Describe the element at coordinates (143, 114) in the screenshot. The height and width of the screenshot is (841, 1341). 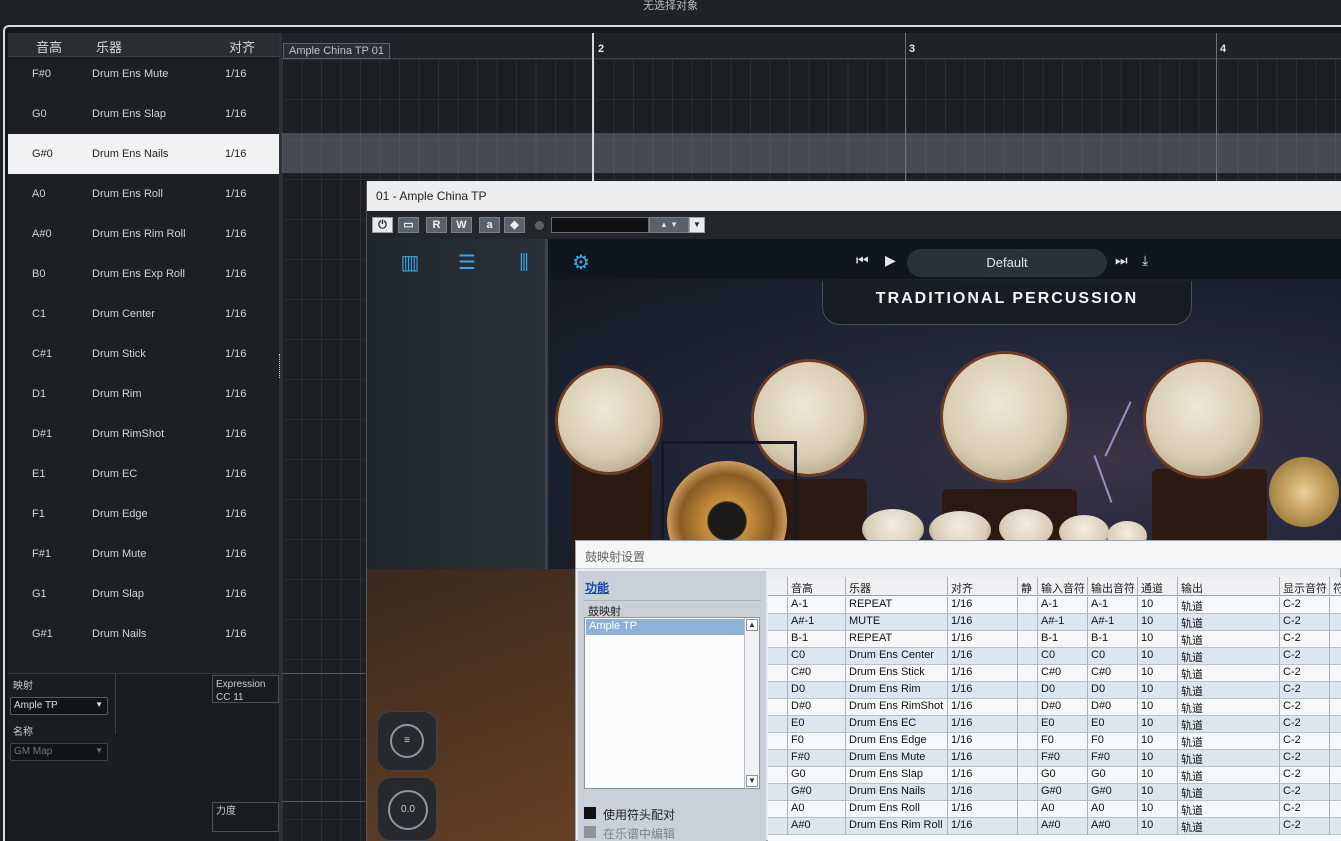
I see `drum-list-row: G0 Drum Ens Slap 1/16` at that location.